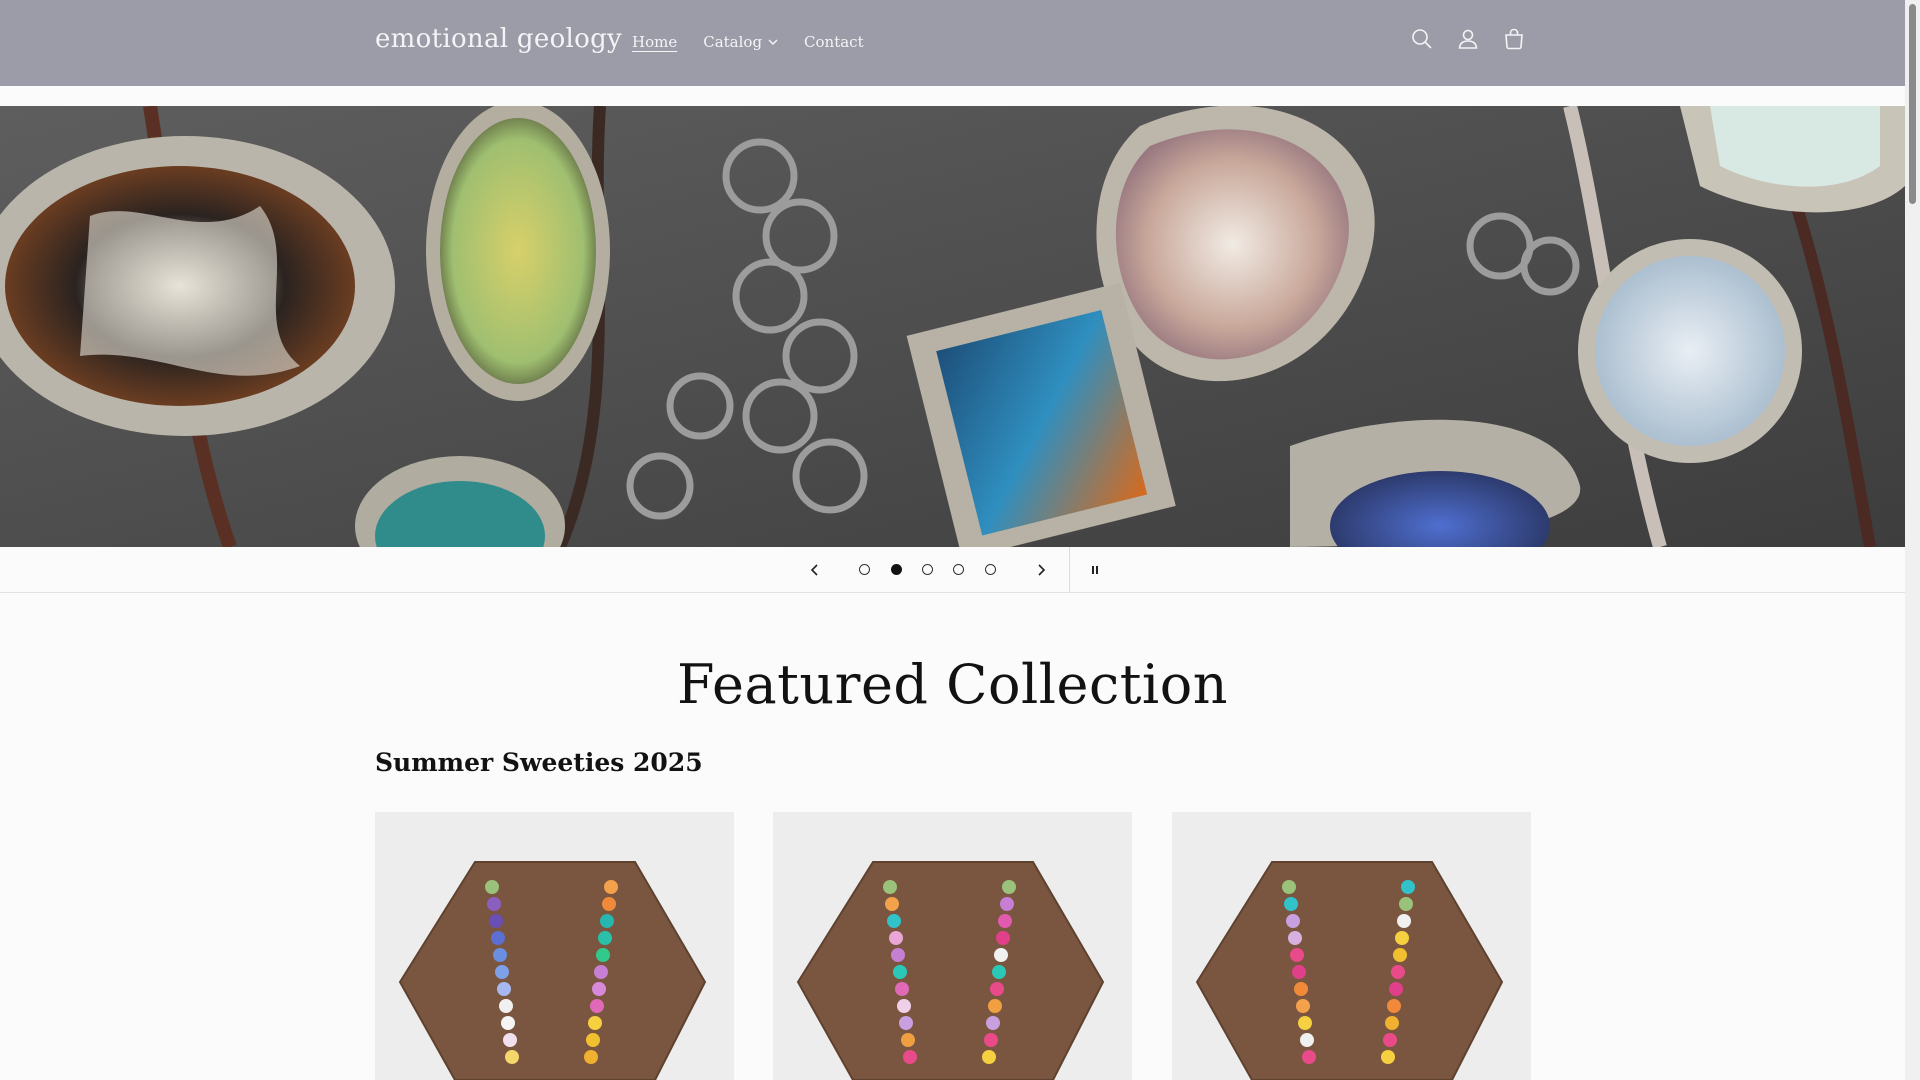  Describe the element at coordinates (498, 39) in the screenshot. I see `site-logo: emotional geology` at that location.